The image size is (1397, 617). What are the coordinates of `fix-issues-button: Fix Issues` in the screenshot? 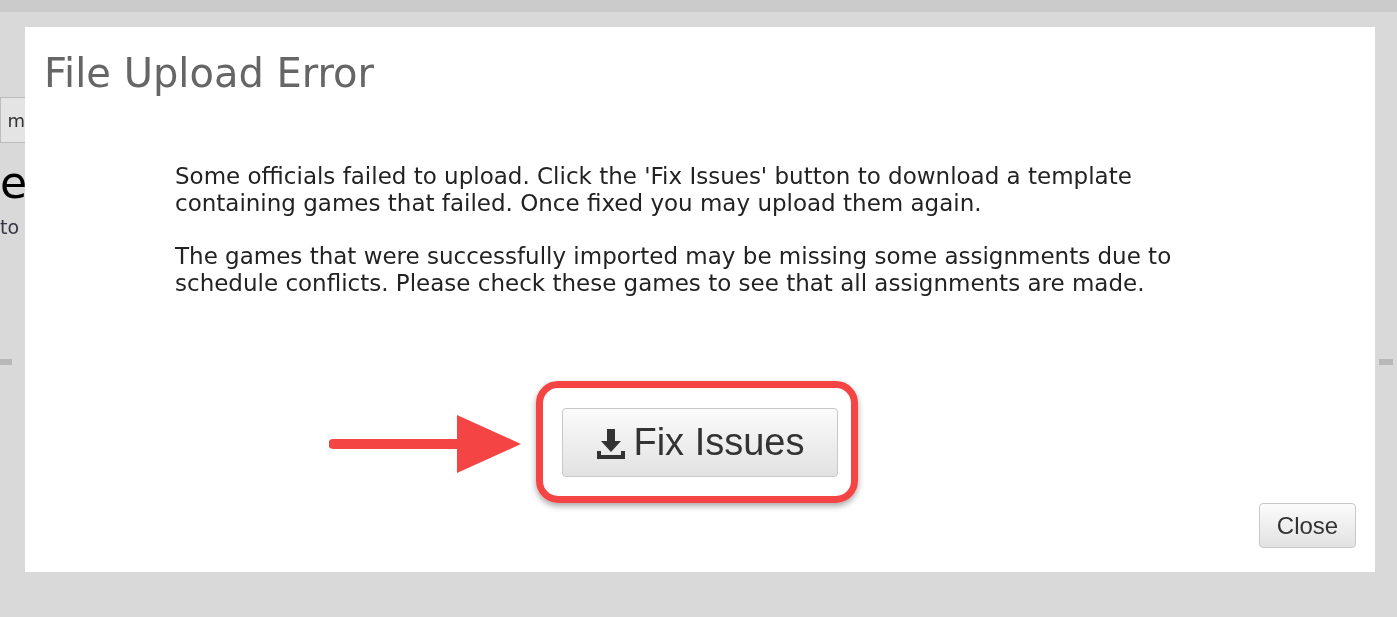 It's located at (700, 442).